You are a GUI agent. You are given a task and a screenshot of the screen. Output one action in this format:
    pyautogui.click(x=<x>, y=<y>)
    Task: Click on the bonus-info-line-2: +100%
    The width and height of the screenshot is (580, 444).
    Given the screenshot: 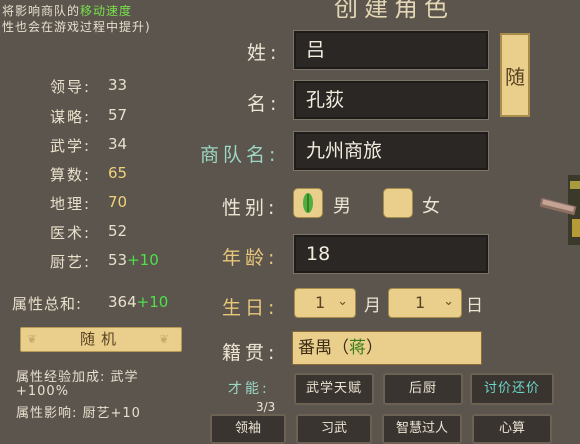 What is the action you would take?
    pyautogui.click(x=43, y=391)
    